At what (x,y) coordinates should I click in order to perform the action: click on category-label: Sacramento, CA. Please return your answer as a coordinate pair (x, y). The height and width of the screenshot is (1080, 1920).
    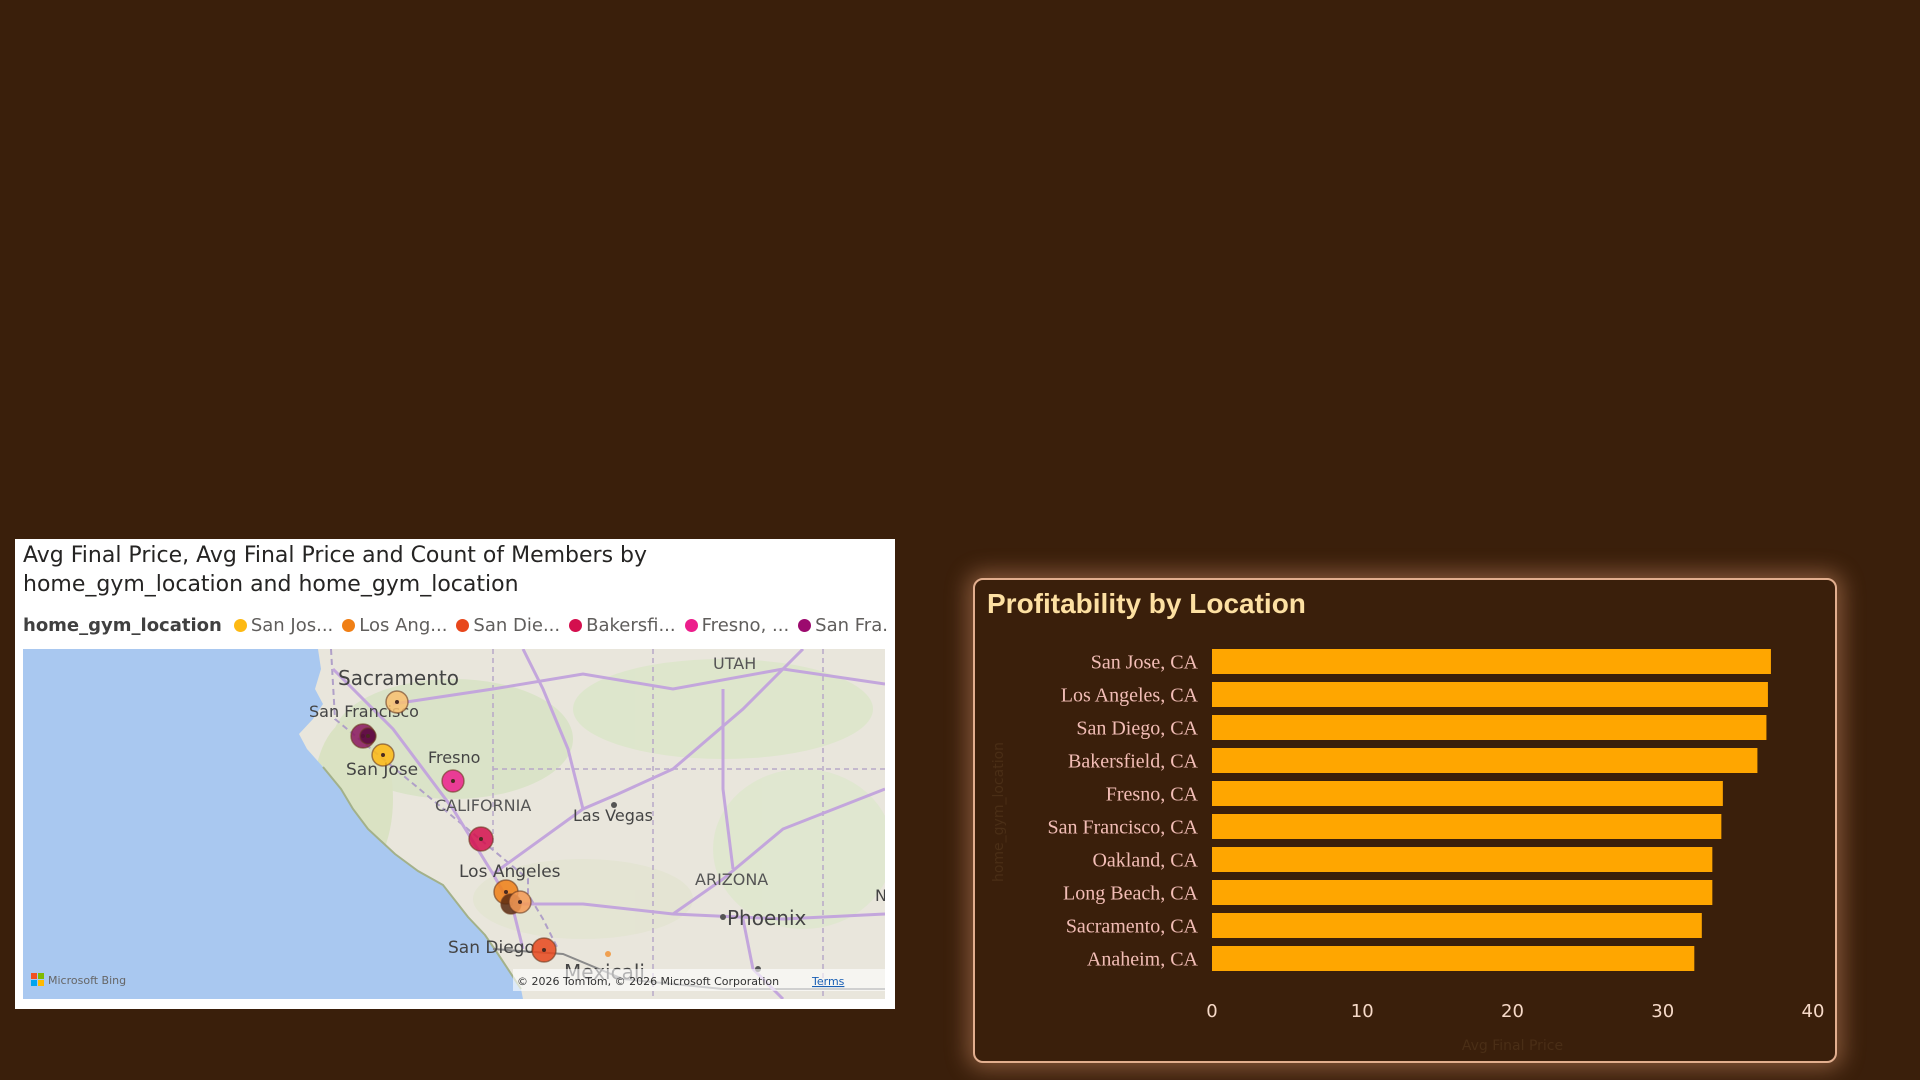
    Looking at the image, I should click on (1132, 927).